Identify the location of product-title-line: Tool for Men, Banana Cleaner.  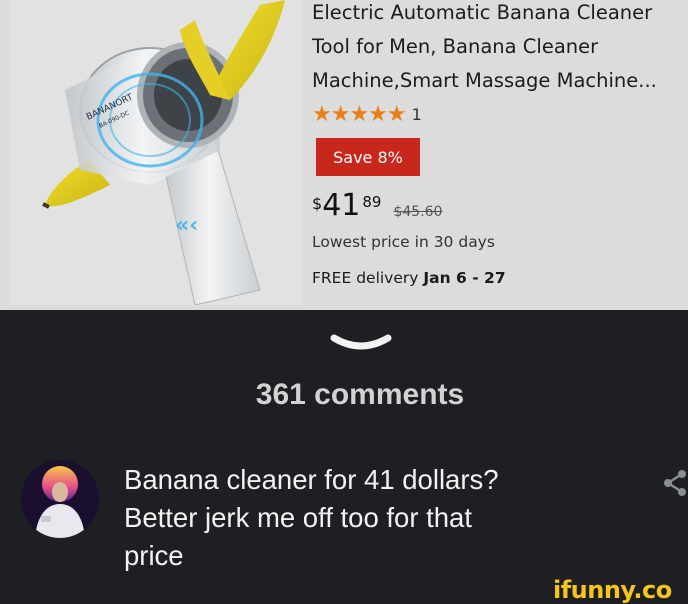
(455, 46).